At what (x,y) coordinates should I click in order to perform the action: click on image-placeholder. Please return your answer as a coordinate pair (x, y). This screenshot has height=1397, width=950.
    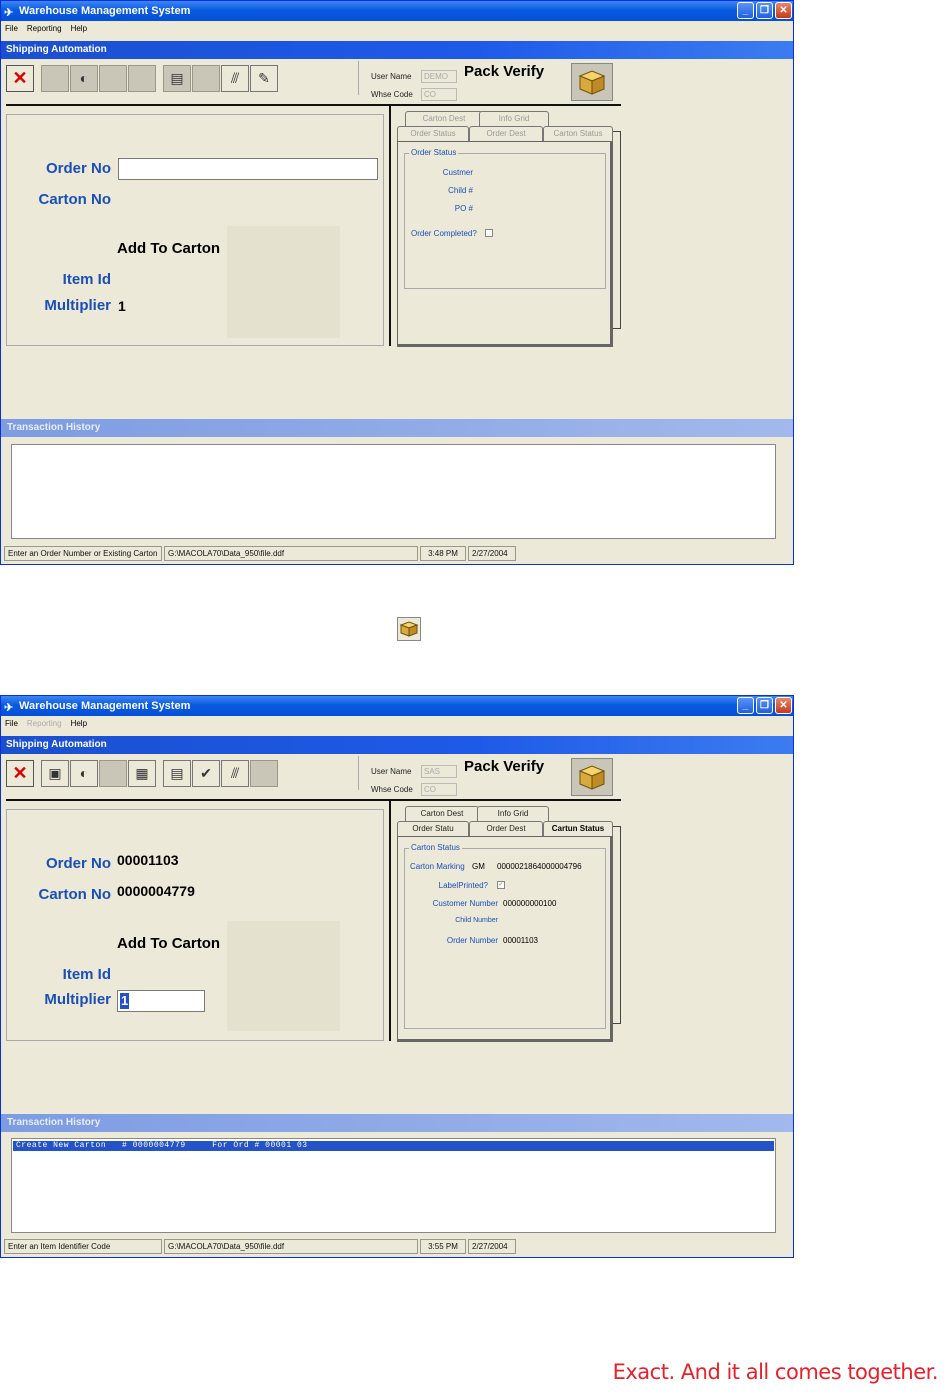
    Looking at the image, I should click on (283, 976).